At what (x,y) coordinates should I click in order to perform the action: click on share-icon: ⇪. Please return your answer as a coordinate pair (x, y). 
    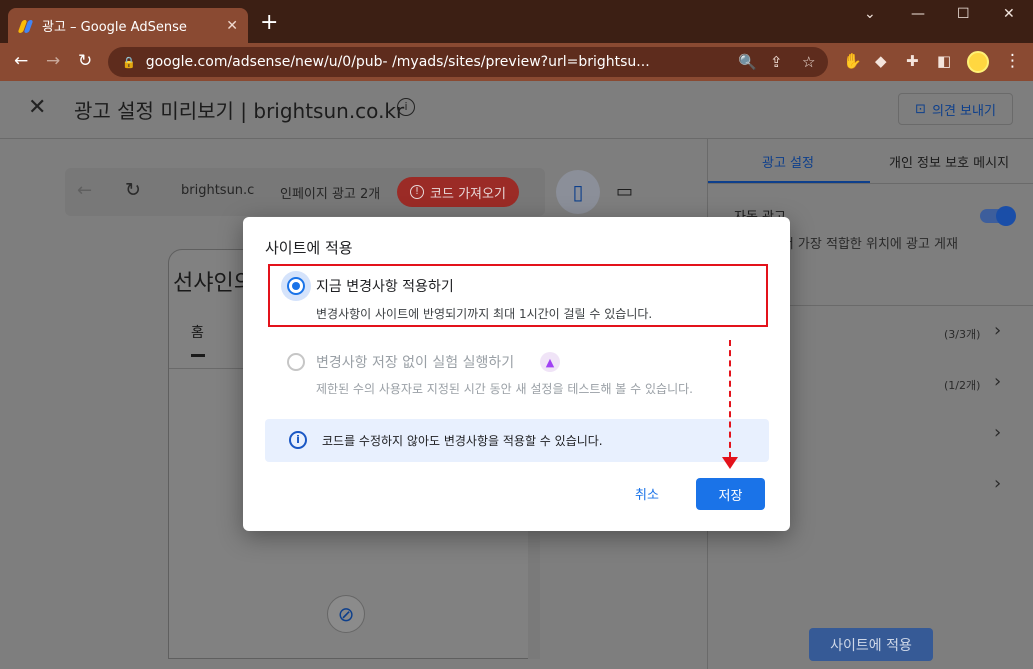
    Looking at the image, I should click on (776, 62).